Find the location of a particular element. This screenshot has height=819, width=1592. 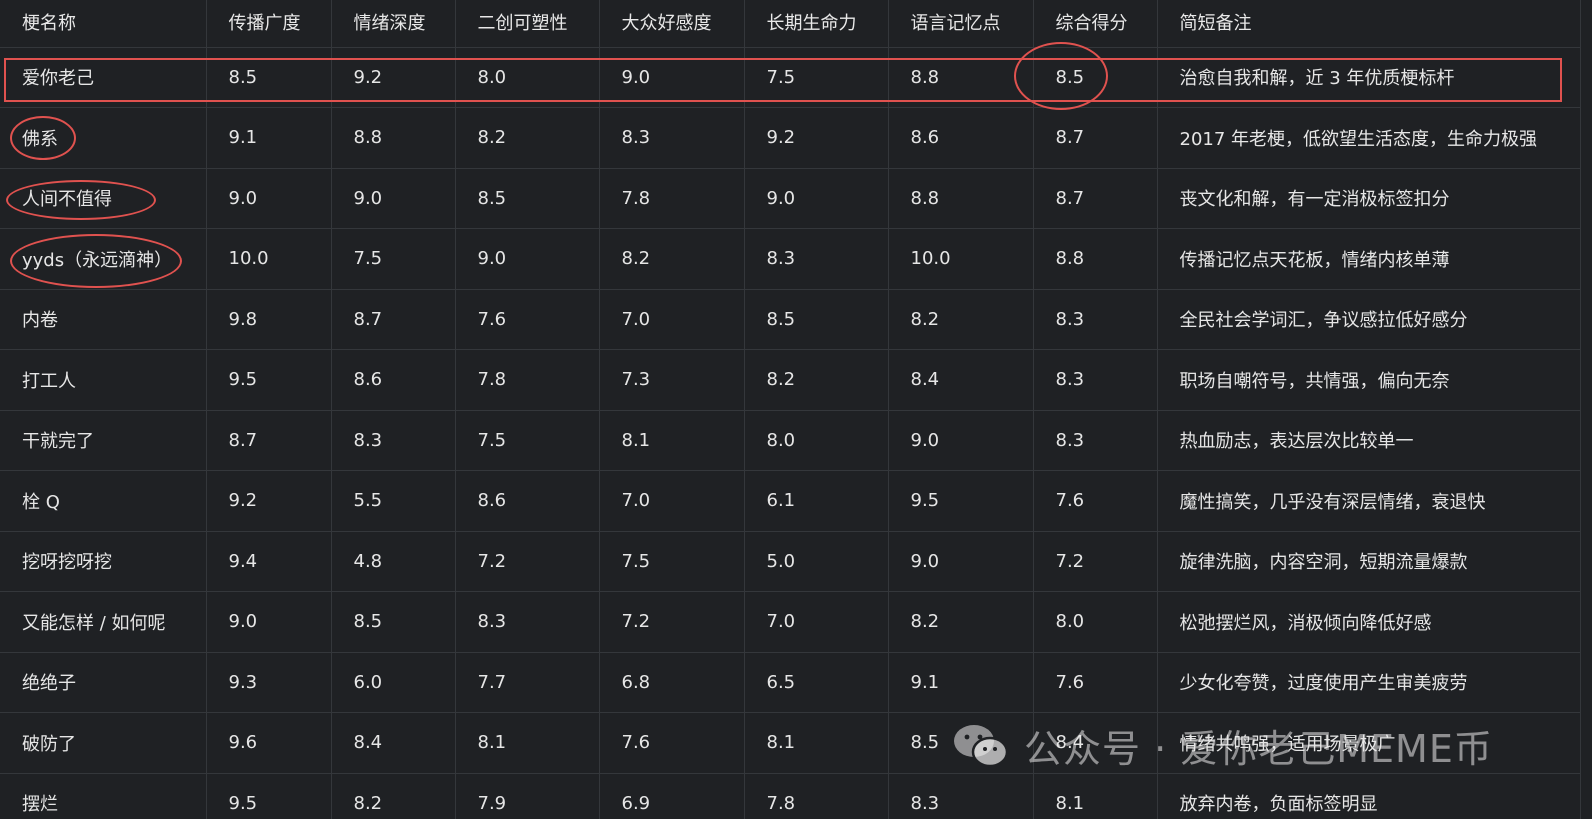

cell-note: 职场自嘲符号，共情强，偏向无奈 is located at coordinates (1369, 380).